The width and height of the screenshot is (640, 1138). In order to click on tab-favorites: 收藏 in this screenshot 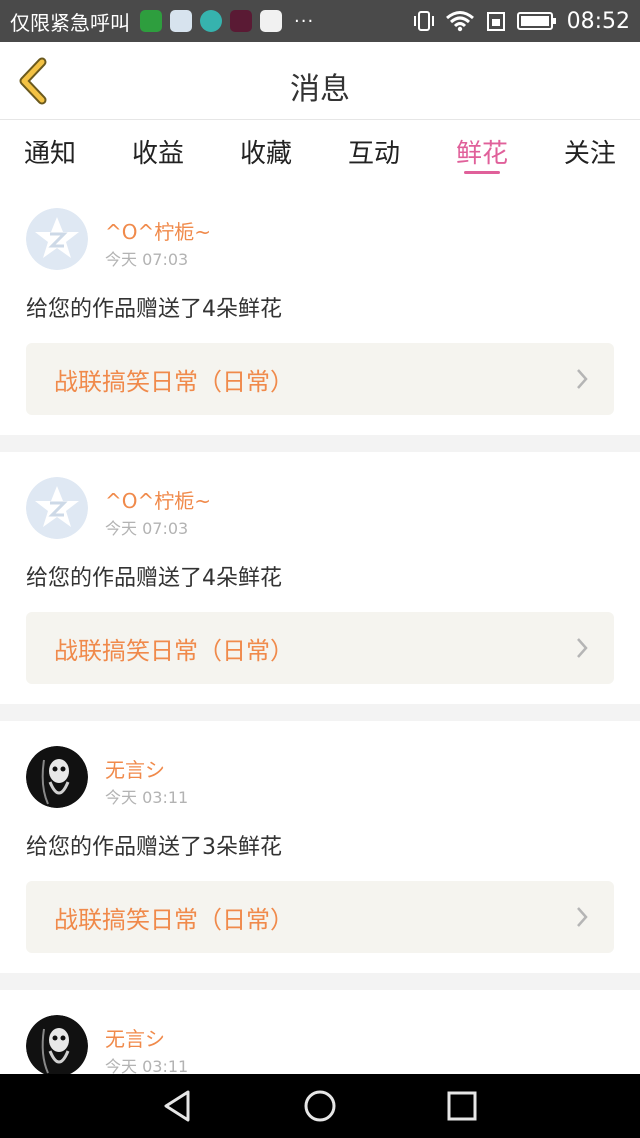, I will do `click(266, 152)`.